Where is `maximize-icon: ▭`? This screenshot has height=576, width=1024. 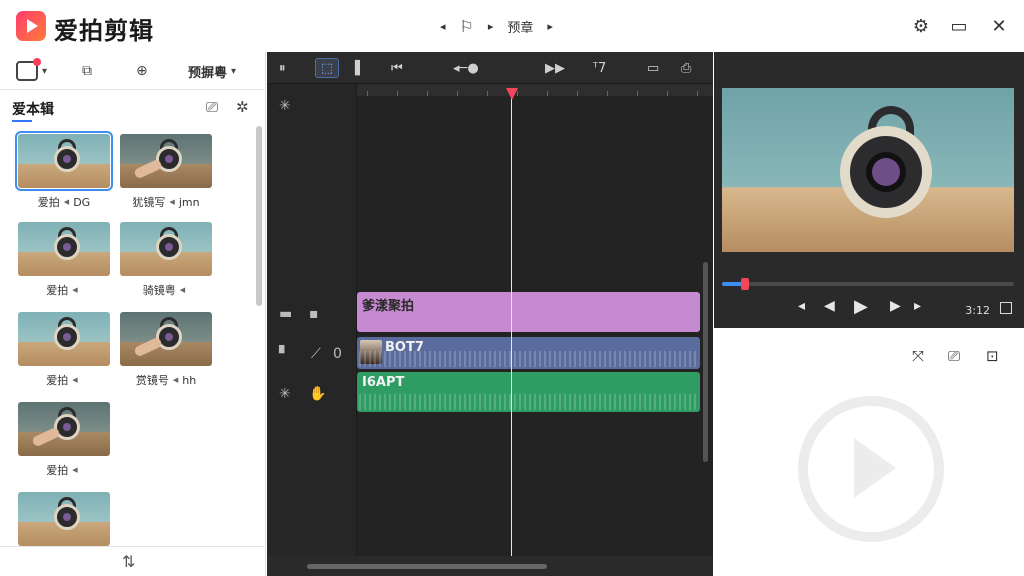 maximize-icon: ▭ is located at coordinates (959, 26).